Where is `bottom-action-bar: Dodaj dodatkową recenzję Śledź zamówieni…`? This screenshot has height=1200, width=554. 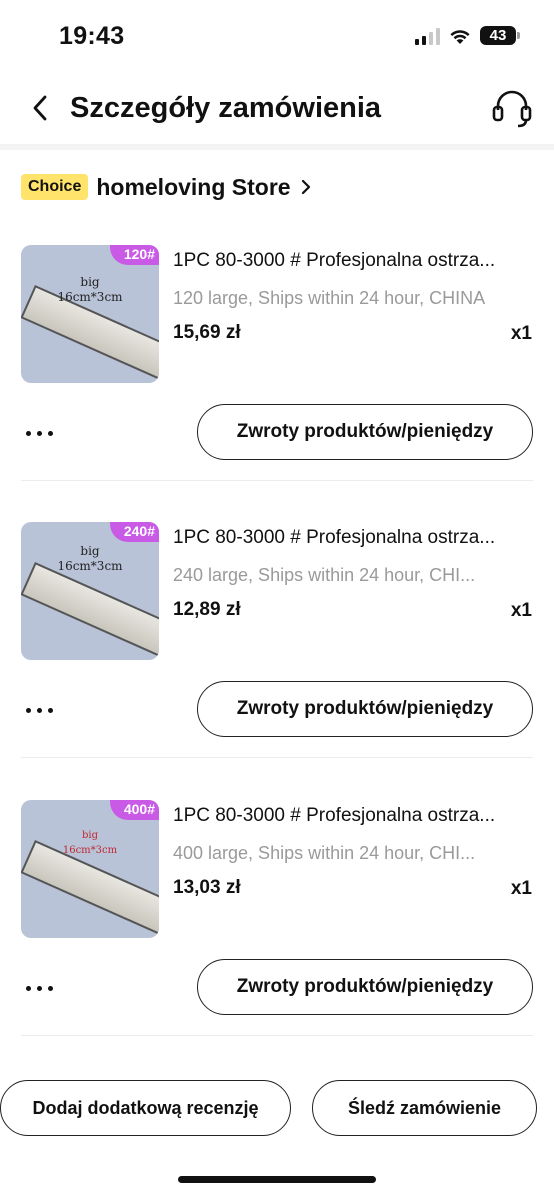 bottom-action-bar: Dodaj dodatkową recenzję Śledź zamówieni… is located at coordinates (277, 1131).